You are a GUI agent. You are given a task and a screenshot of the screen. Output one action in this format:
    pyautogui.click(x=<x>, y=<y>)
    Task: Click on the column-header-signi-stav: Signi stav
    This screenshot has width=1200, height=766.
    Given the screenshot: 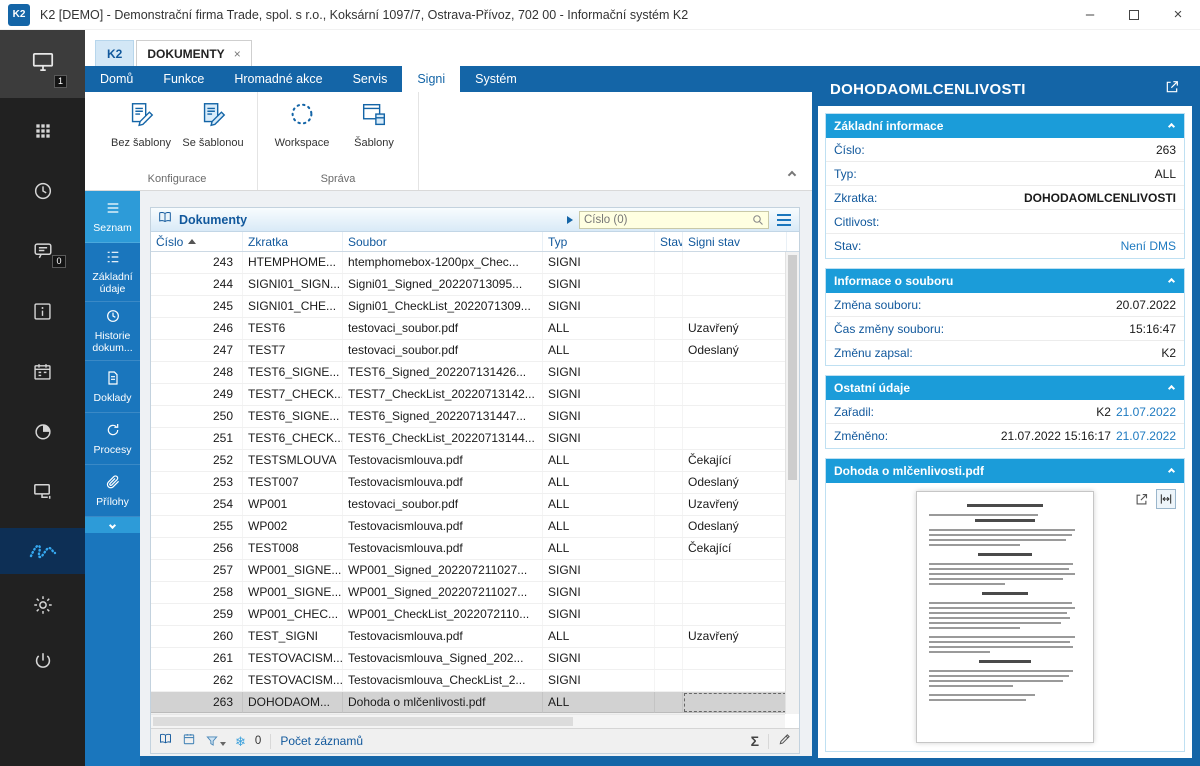 What is the action you would take?
    pyautogui.click(x=735, y=241)
    